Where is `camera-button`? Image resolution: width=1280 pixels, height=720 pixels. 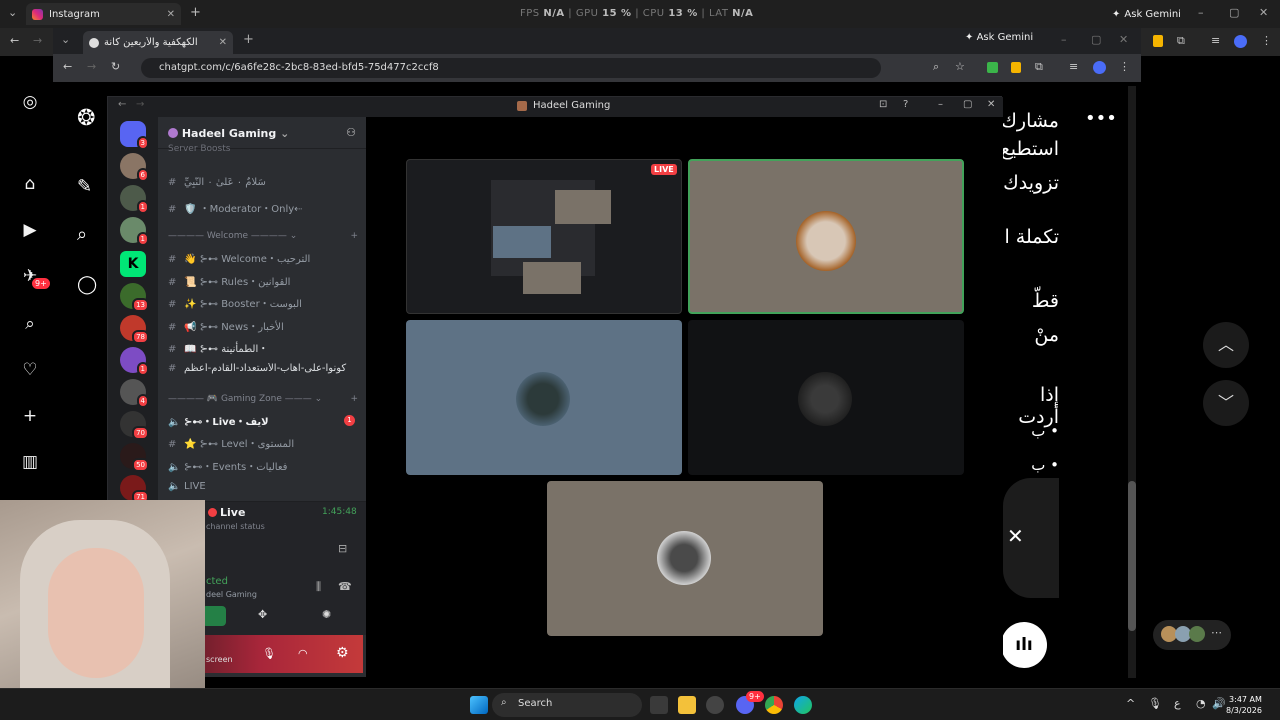
camera-button is located at coordinates (214, 616).